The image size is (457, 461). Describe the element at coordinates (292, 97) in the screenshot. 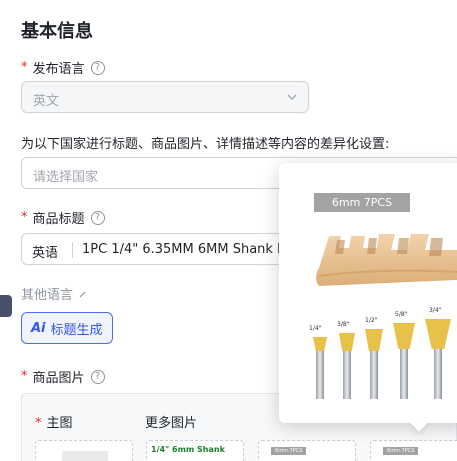

I see `chevron-down-icon` at that location.